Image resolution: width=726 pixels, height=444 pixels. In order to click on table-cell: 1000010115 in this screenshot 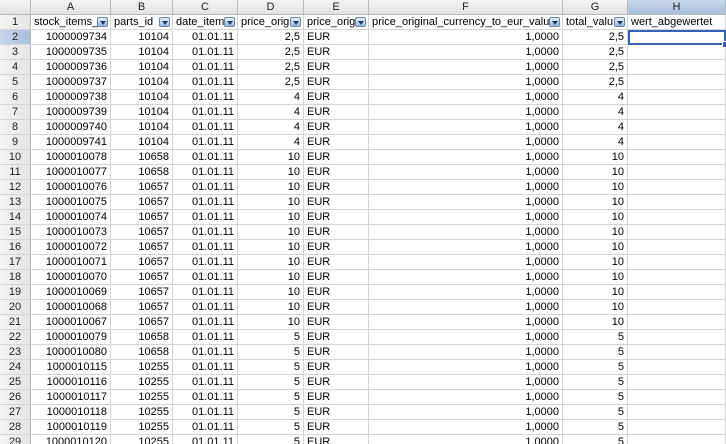, I will do `click(71, 367)`.